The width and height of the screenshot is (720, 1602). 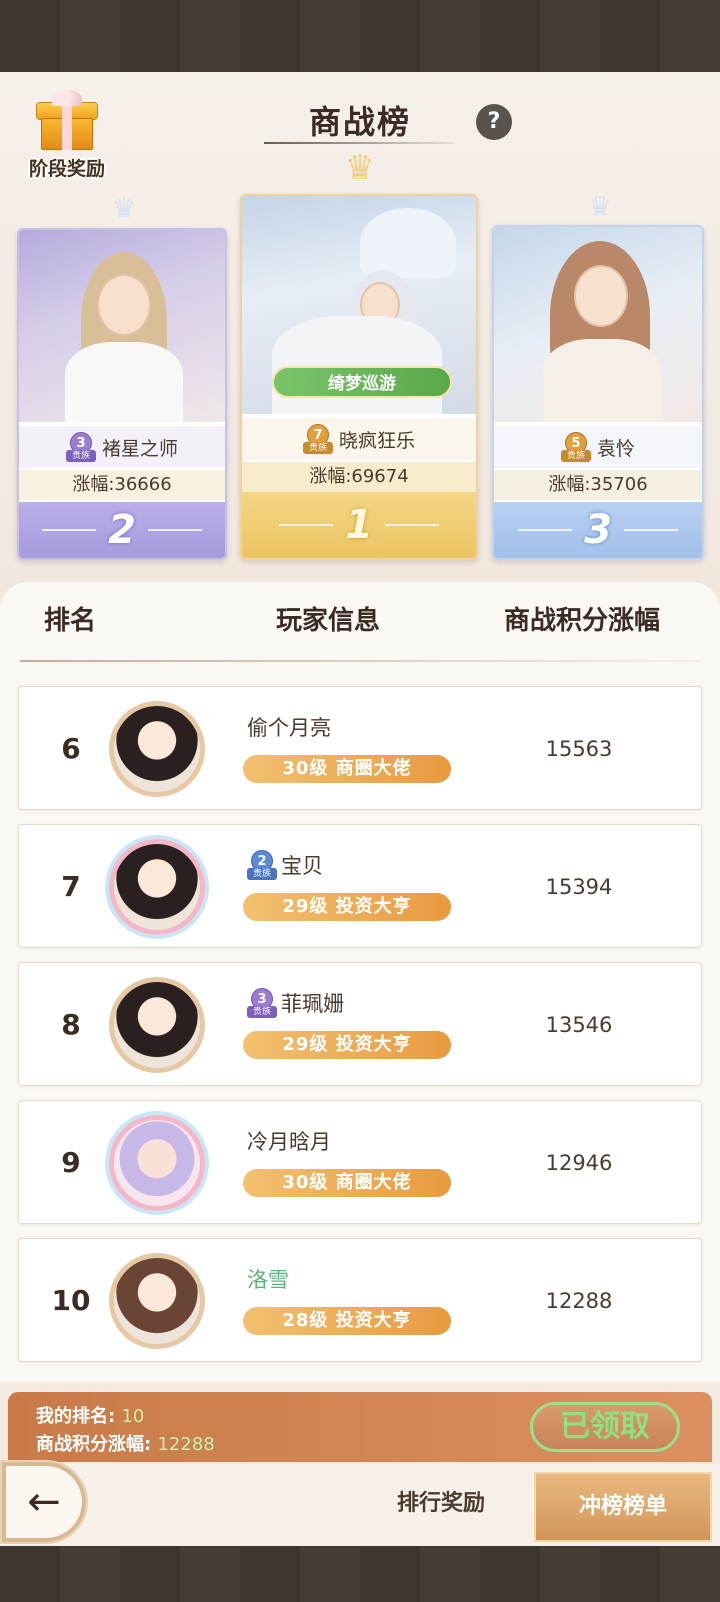 I want to click on row-score: 15563, so click(x=579, y=749).